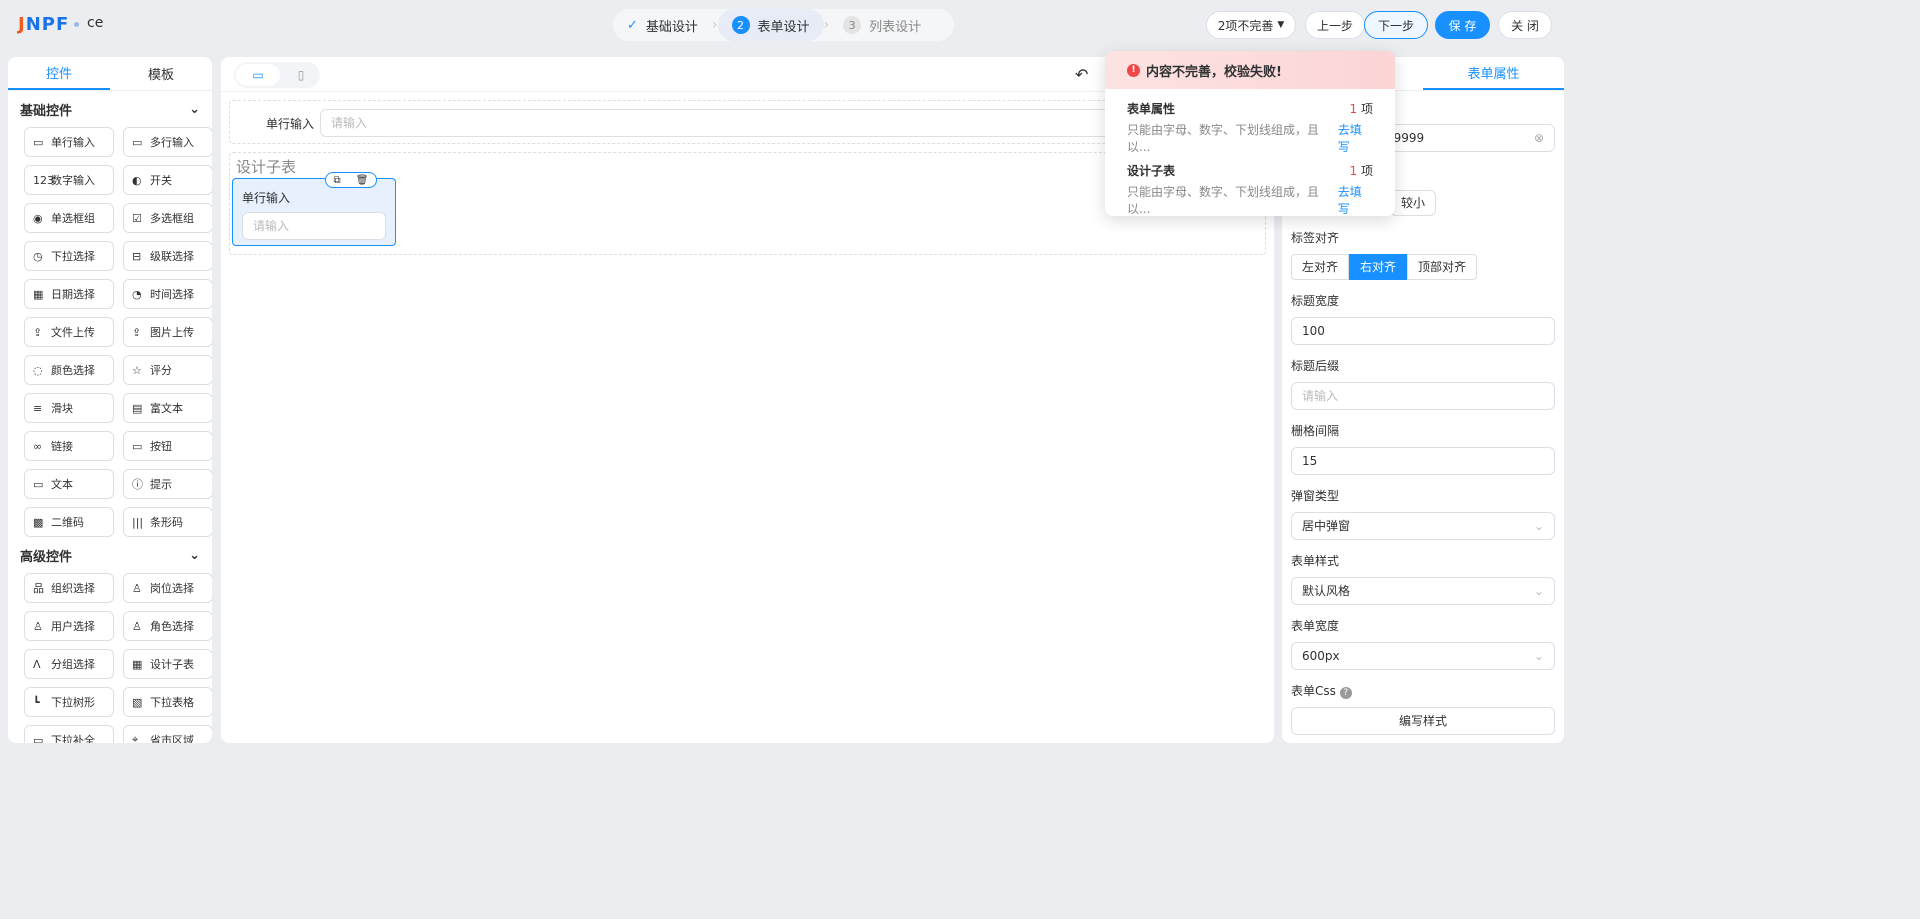  I want to click on select-value: 600px, so click(1321, 656).